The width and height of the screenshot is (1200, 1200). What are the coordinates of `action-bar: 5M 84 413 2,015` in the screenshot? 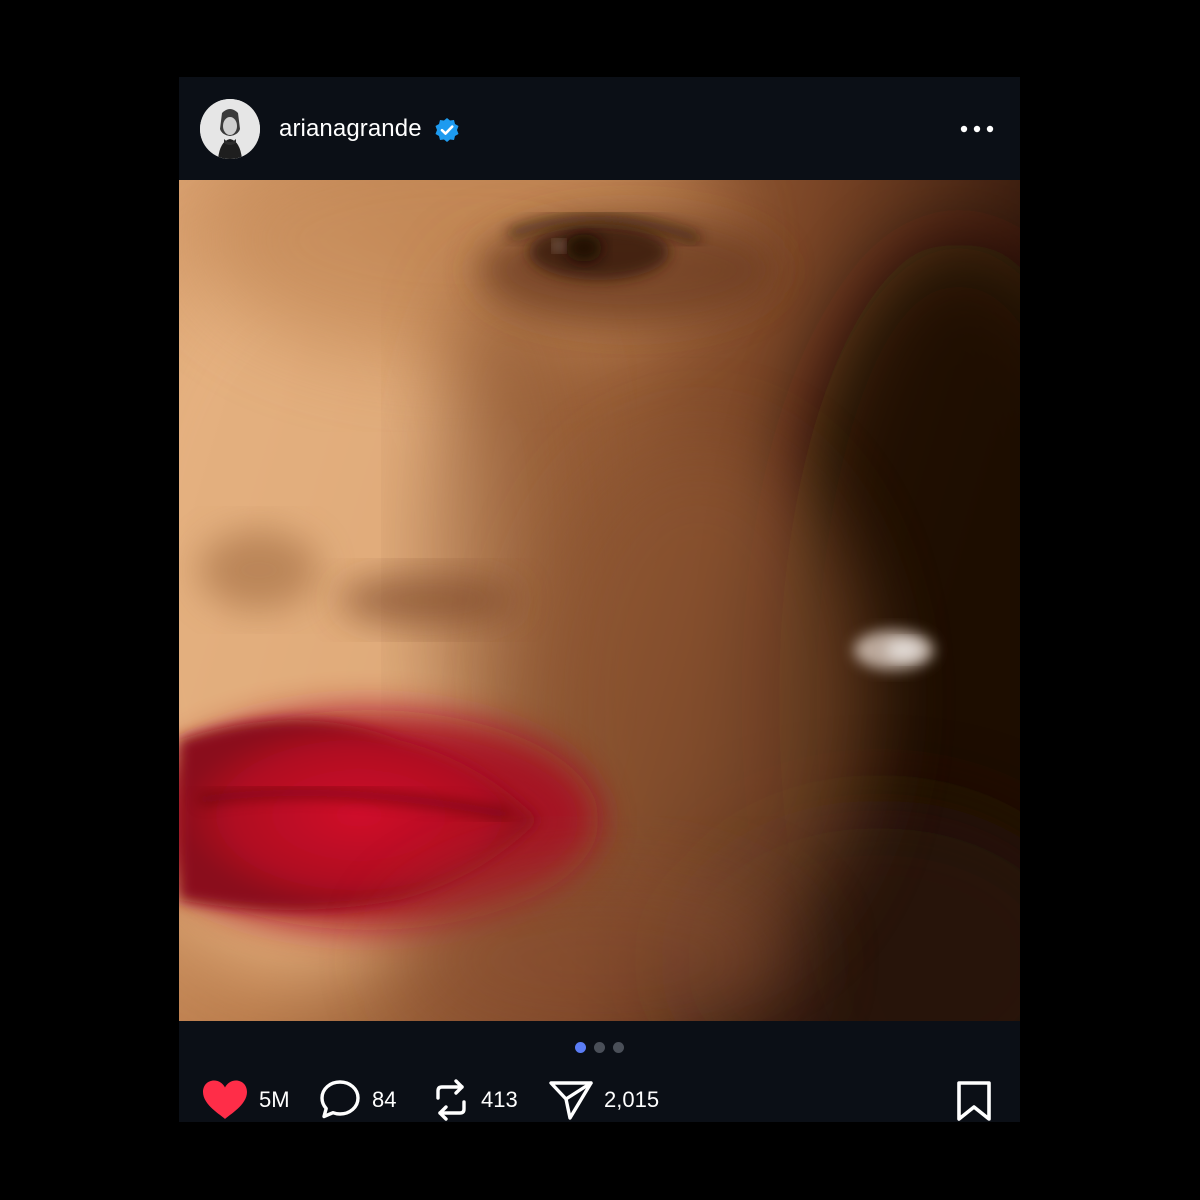 It's located at (599, 1099).